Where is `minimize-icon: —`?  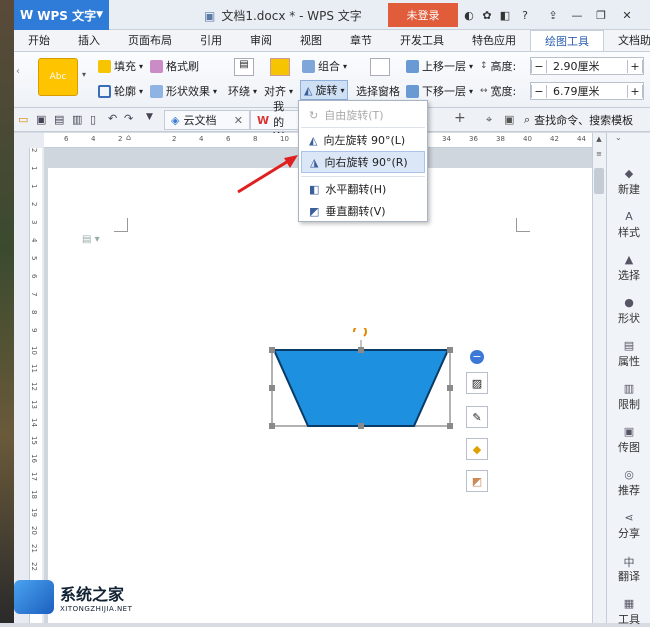
minimize-icon: — is located at coordinates (577, 15).